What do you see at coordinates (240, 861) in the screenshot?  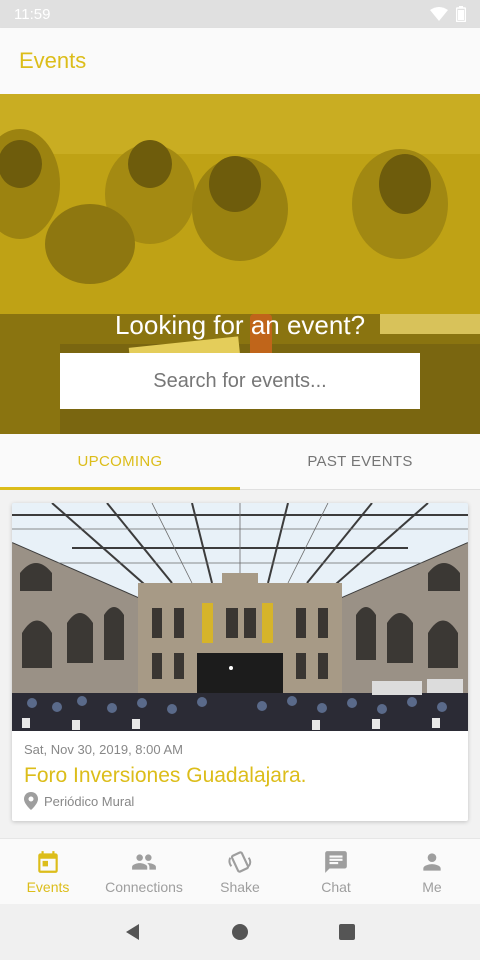 I see `shake-phone-icon` at bounding box center [240, 861].